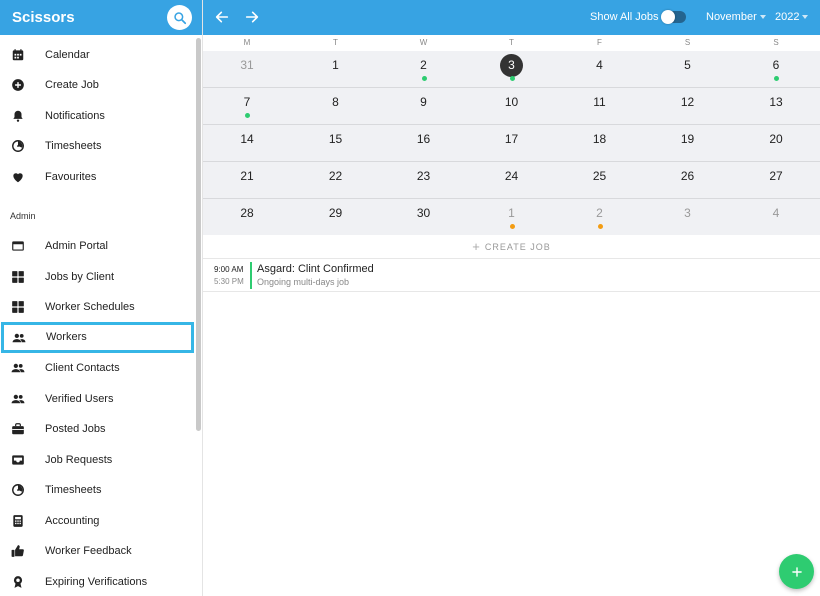 The width and height of the screenshot is (820, 596). I want to click on sidebar-item-worker-feedback: Worker Feedback, so click(97, 551).